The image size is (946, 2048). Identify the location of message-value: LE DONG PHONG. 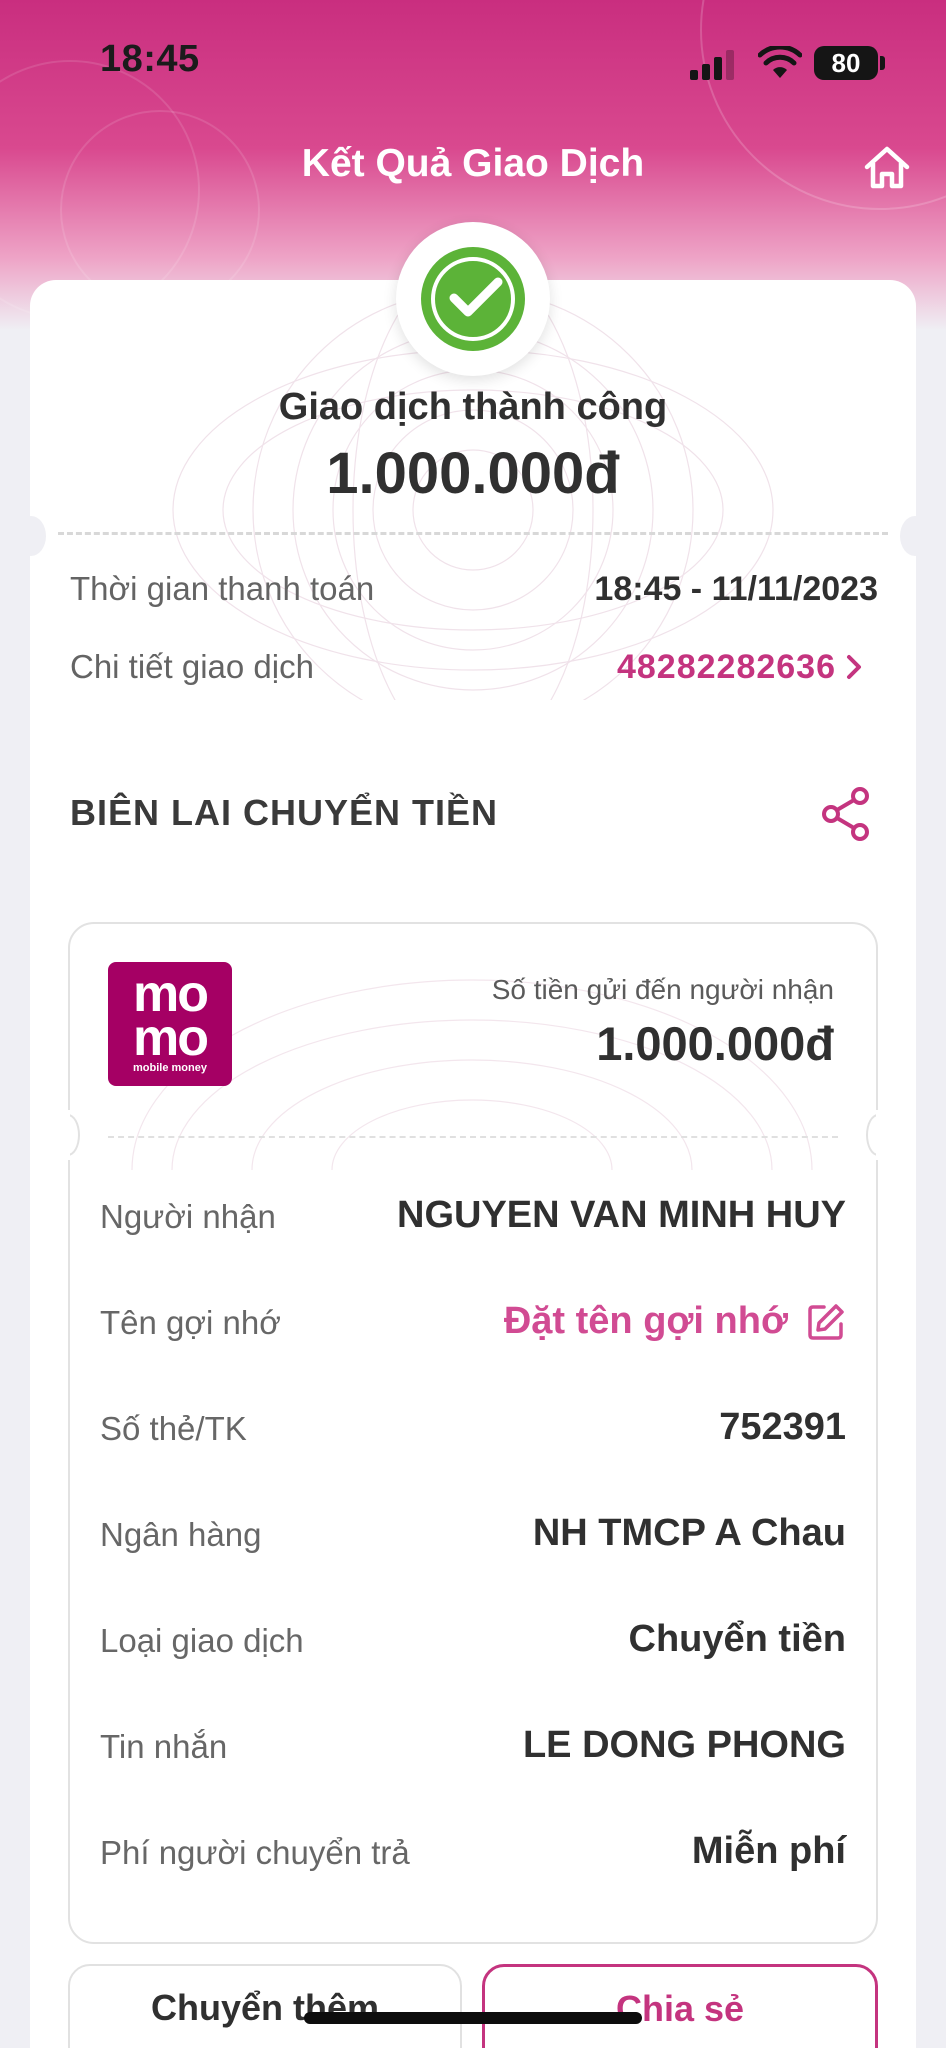
(684, 1745).